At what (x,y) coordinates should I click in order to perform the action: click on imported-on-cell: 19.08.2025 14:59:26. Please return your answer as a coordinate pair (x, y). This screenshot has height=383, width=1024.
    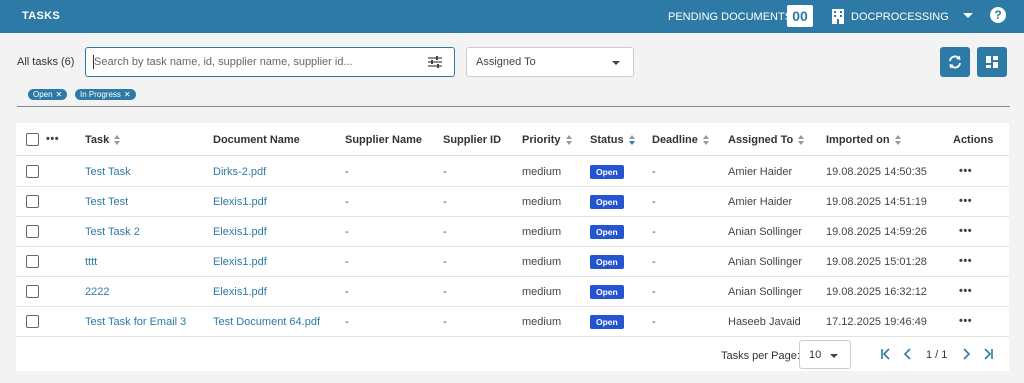
    Looking at the image, I should click on (876, 232).